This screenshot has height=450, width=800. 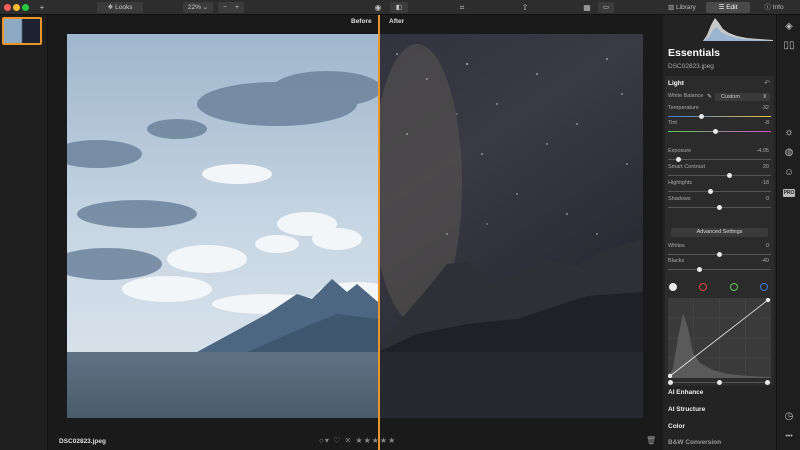 I want to click on exposure-thumb, so click(x=678, y=159).